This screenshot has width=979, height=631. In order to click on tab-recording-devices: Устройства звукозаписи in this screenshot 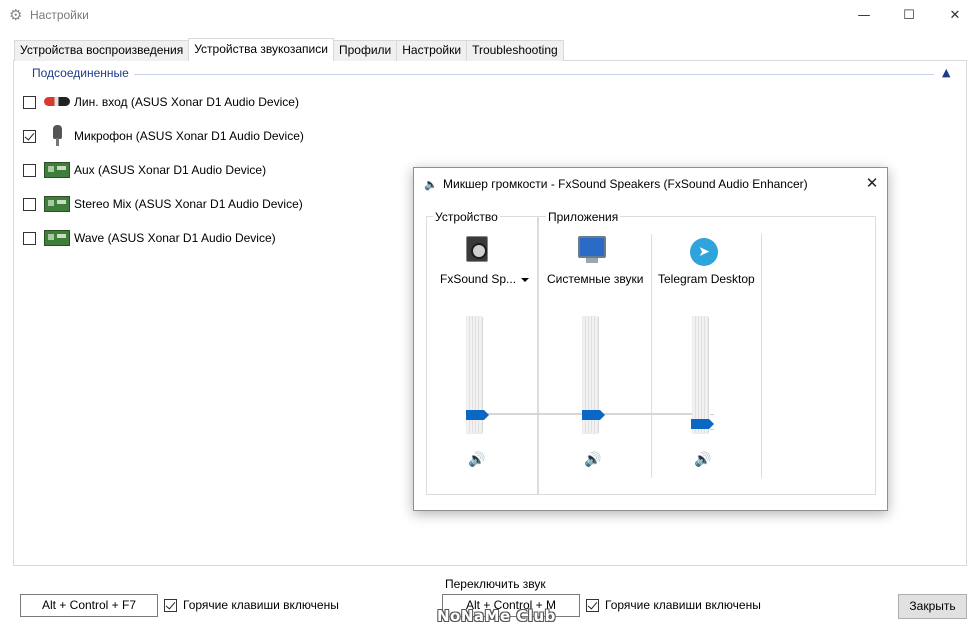, I will do `click(261, 49)`.